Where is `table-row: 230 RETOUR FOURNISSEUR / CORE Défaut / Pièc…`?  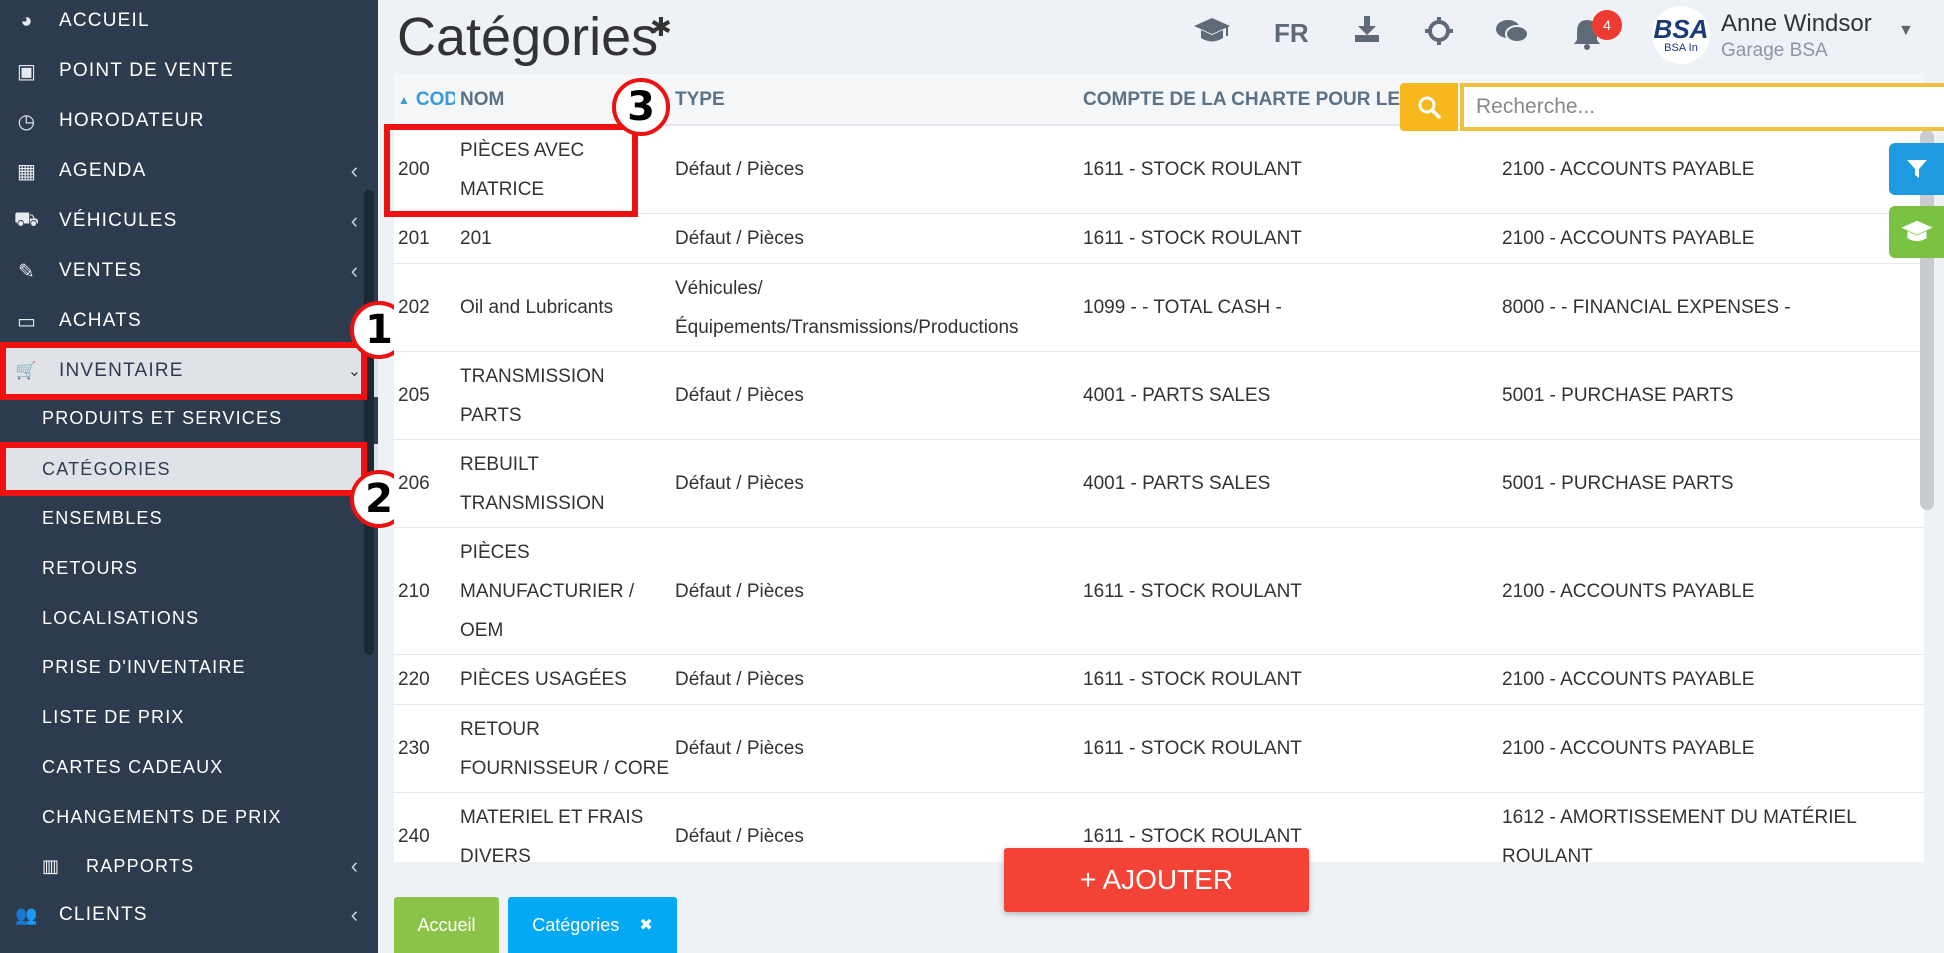 table-row: 230 RETOUR FOURNISSEUR / CORE Défaut / Pièc… is located at coordinates (1159, 749).